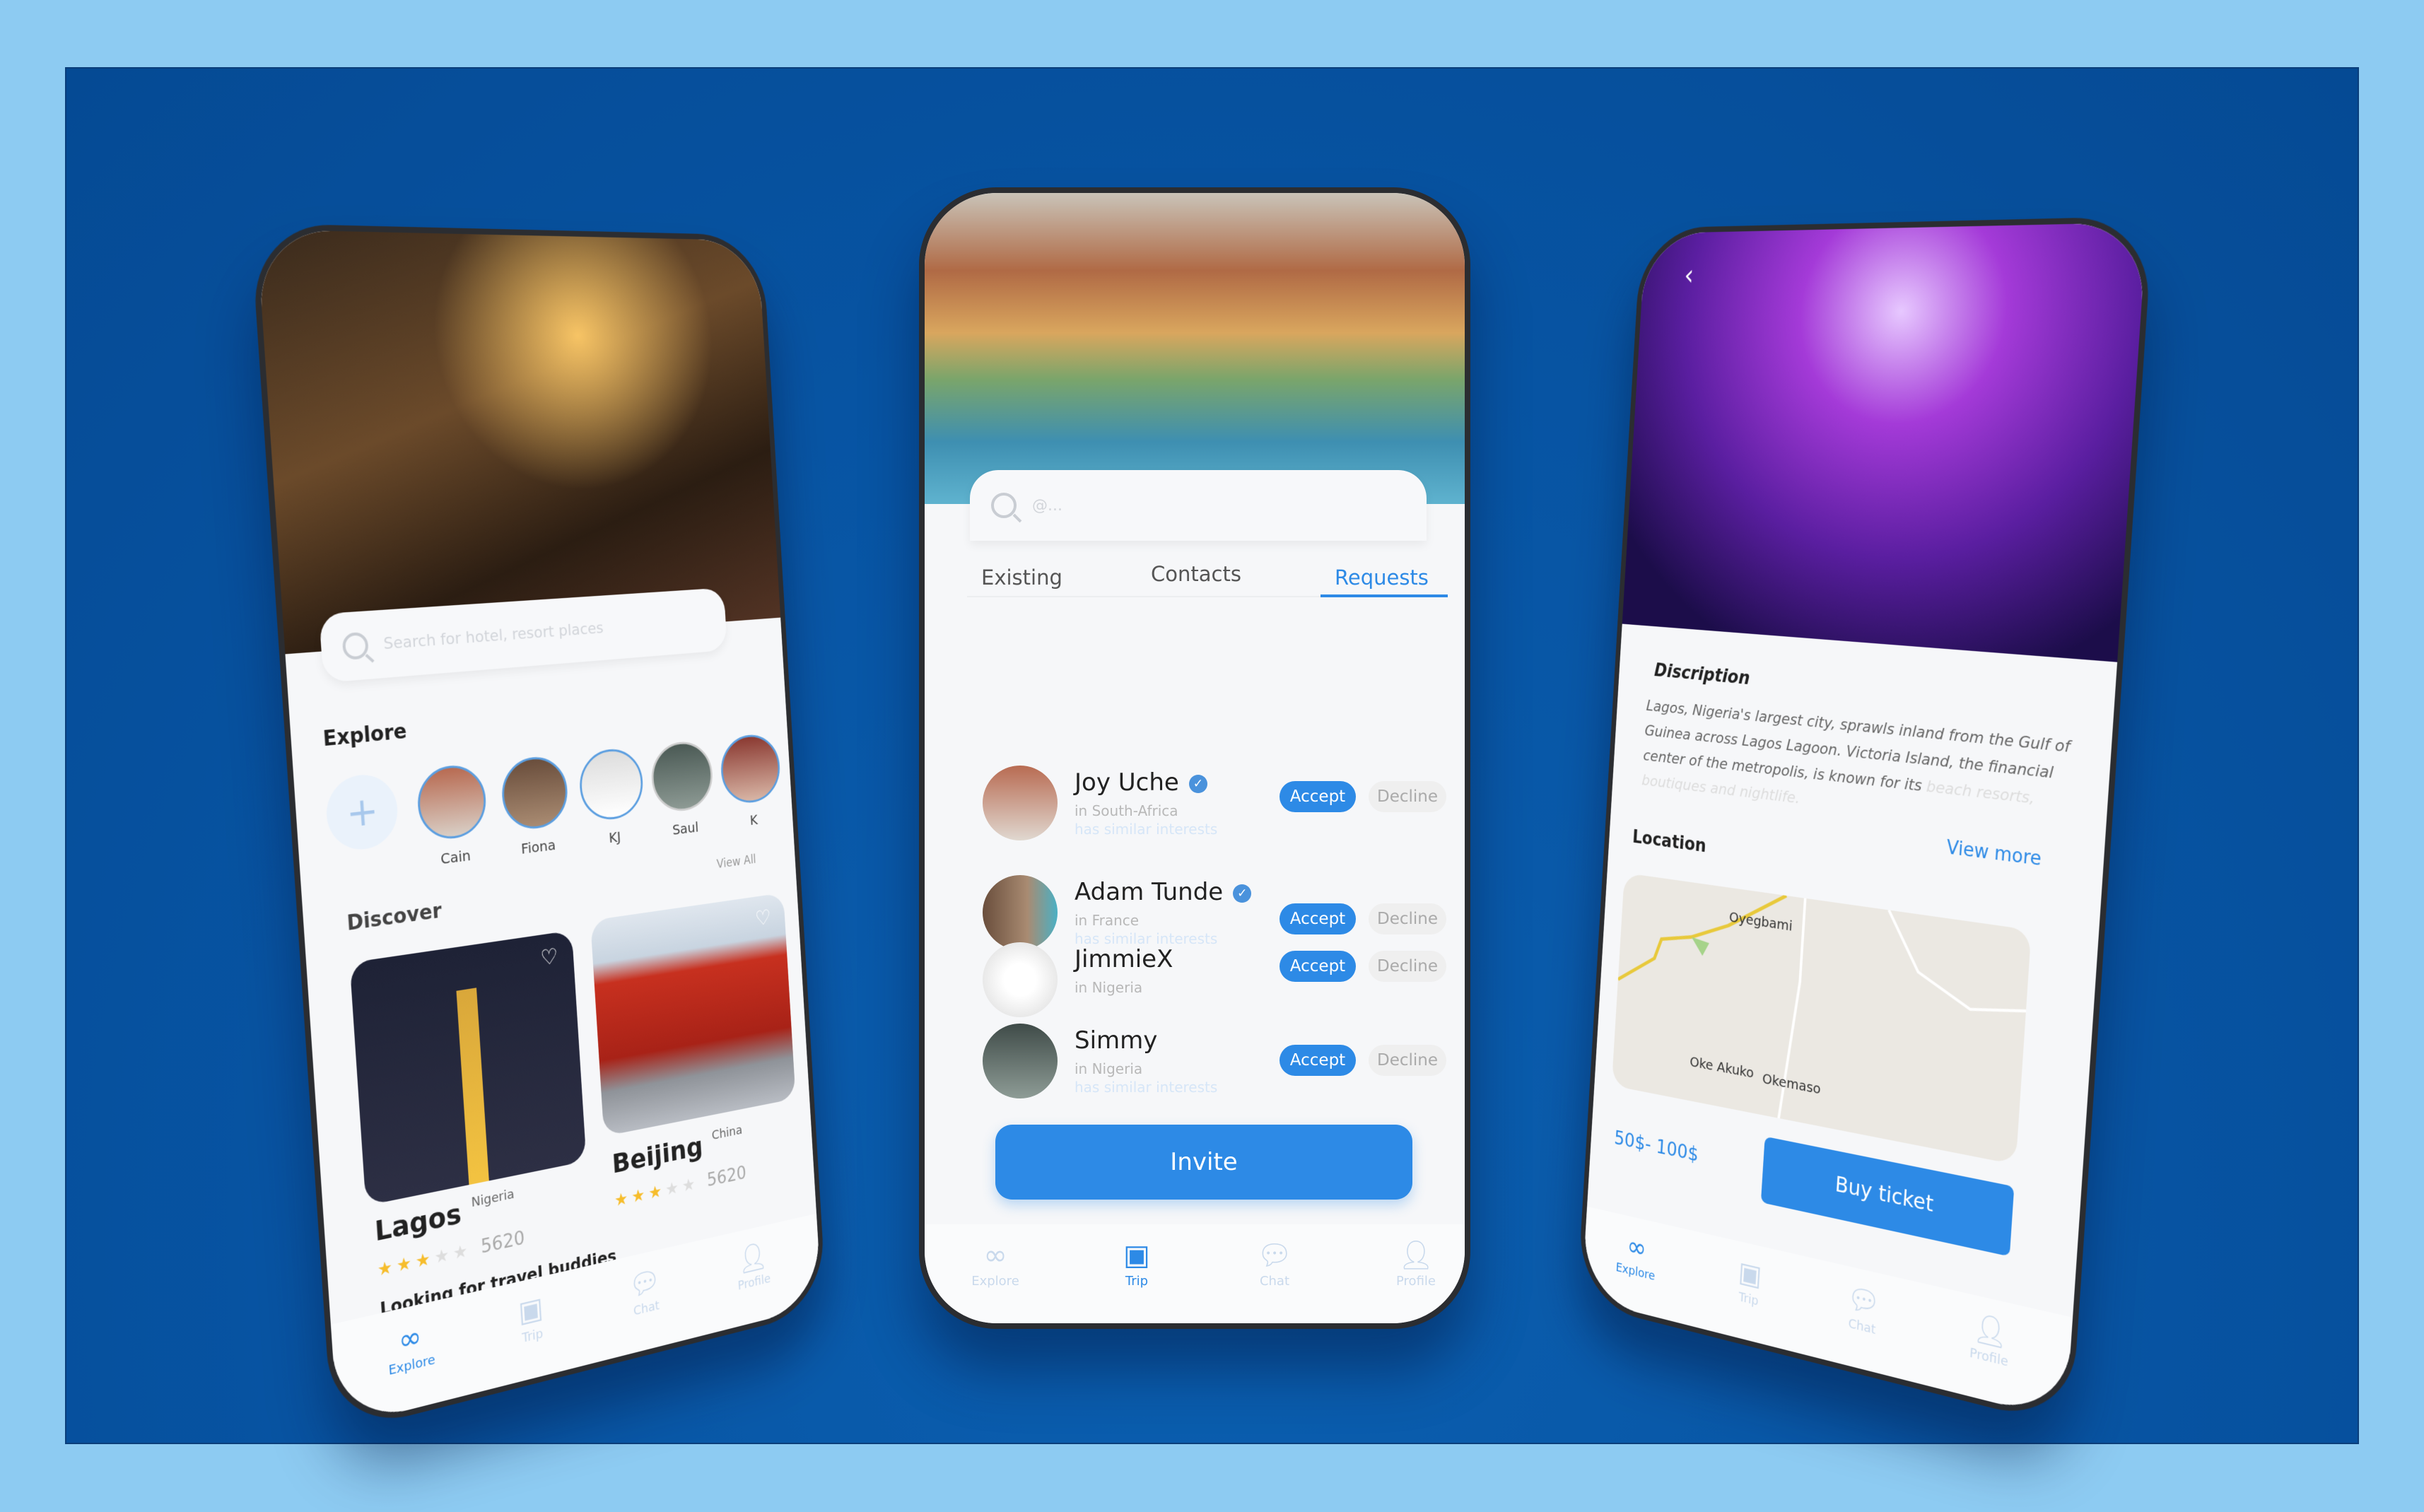 Image resolution: width=2424 pixels, height=1512 pixels. I want to click on story-item: Cain, so click(452, 816).